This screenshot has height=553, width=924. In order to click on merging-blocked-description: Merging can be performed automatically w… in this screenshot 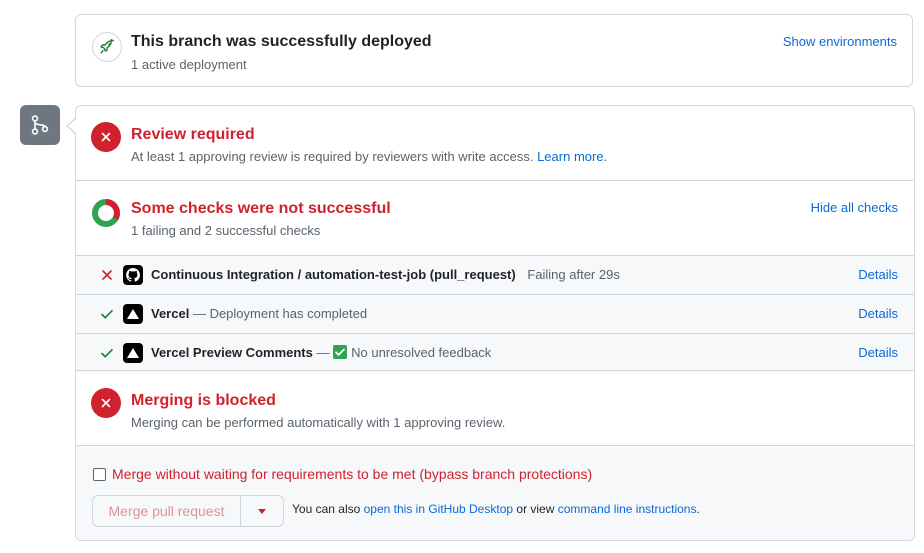, I will do `click(318, 422)`.